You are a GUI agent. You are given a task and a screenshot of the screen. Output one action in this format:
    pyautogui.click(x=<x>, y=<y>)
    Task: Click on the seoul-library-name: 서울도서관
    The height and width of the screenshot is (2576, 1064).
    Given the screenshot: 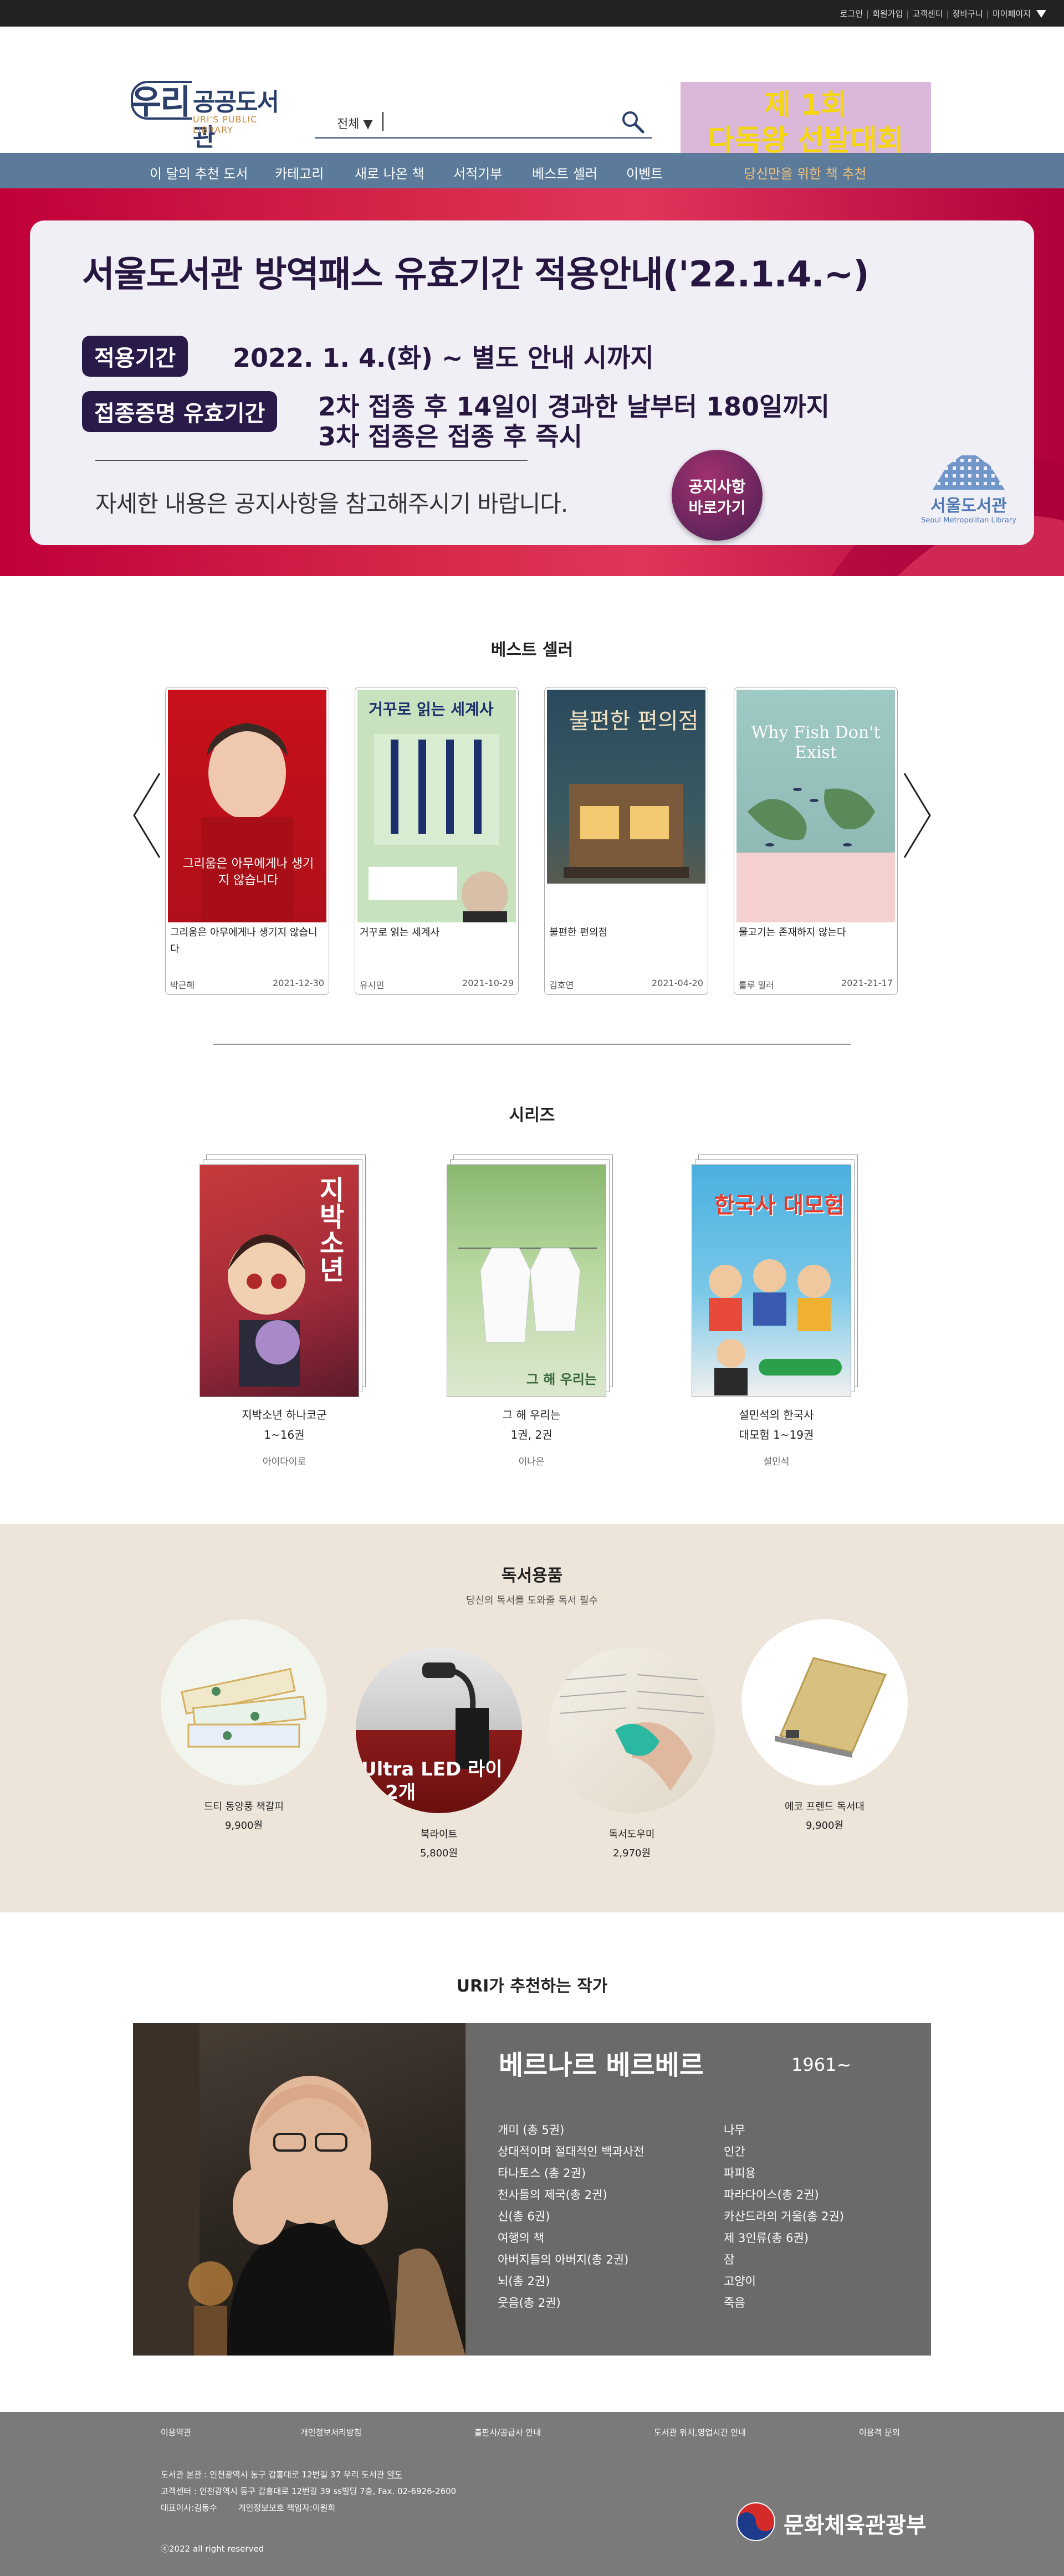 What is the action you would take?
    pyautogui.click(x=968, y=506)
    